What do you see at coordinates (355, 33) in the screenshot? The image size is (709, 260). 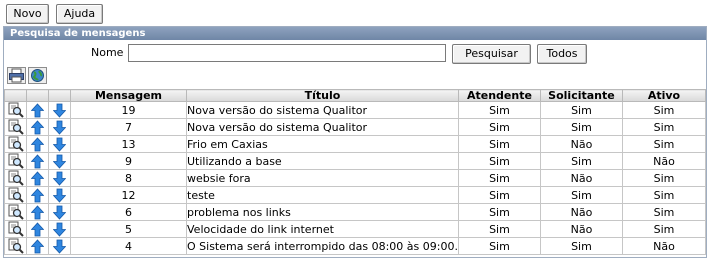 I see `panel-title: Pesquisa de mensagens` at bounding box center [355, 33].